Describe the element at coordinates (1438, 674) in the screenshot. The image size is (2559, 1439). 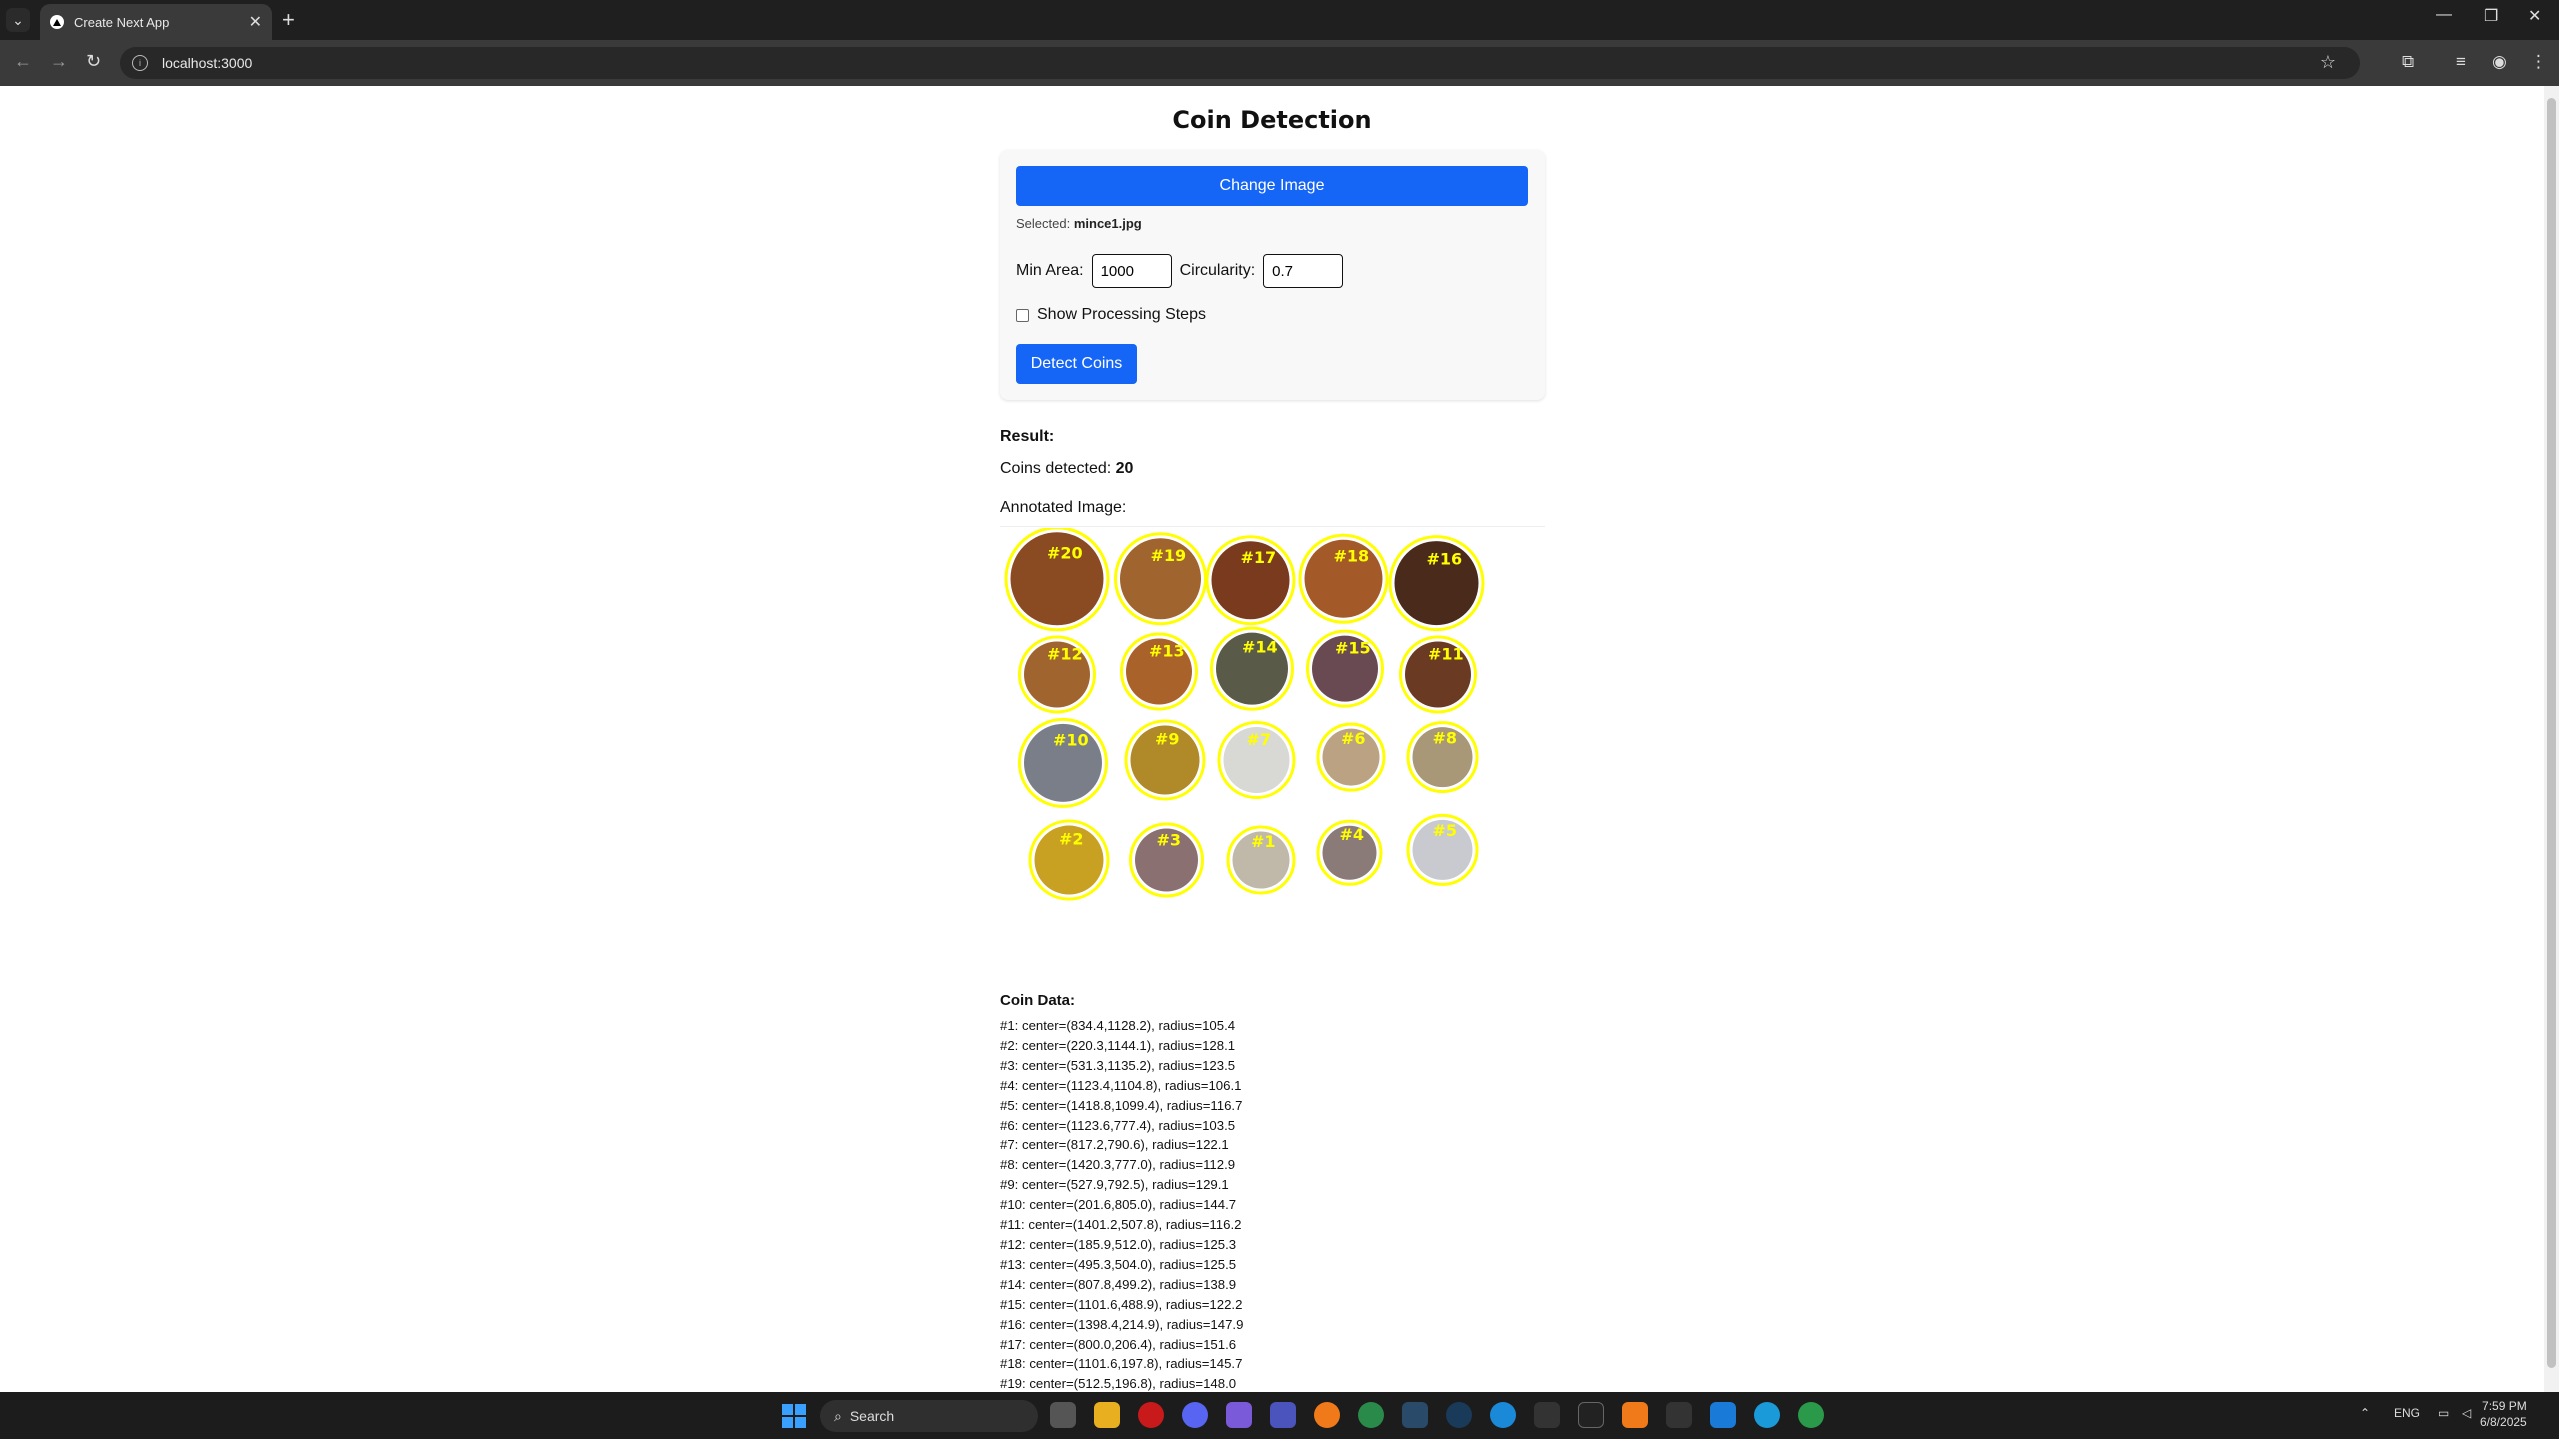
I see `coin-marker: #11` at that location.